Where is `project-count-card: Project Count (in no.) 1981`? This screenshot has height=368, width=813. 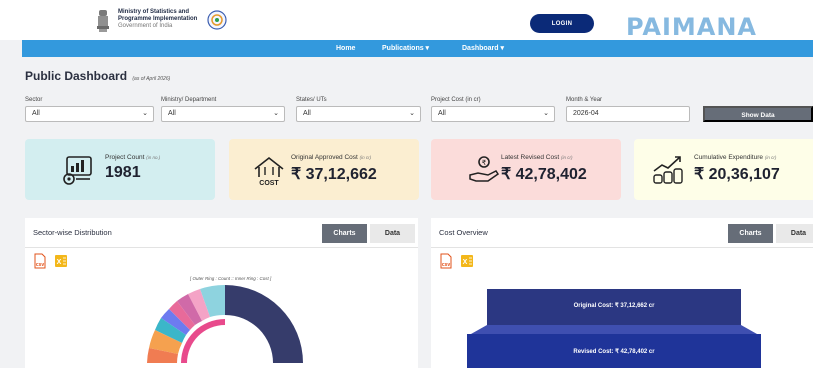
project-count-card: Project Count (in no.) 1981 is located at coordinates (120, 169).